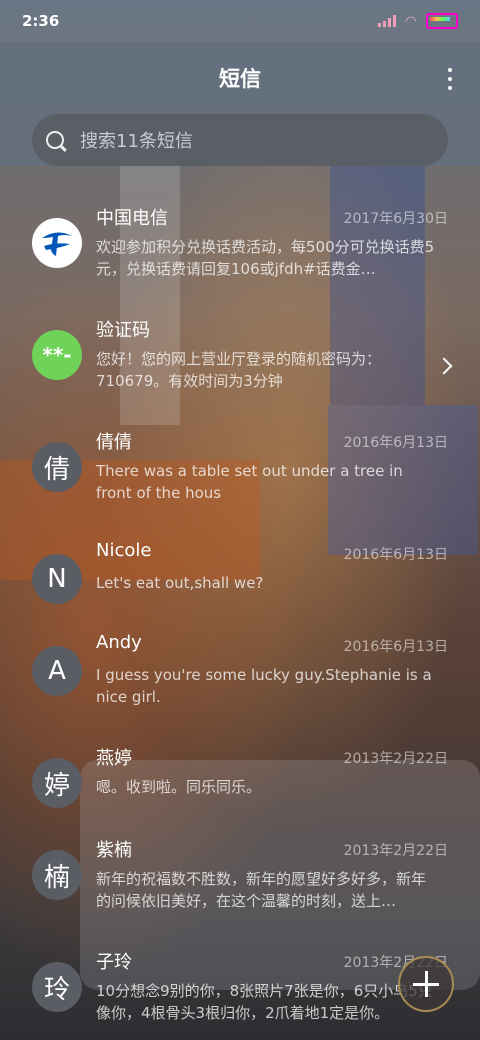  Describe the element at coordinates (55, 140) in the screenshot. I see `search-icon` at that location.